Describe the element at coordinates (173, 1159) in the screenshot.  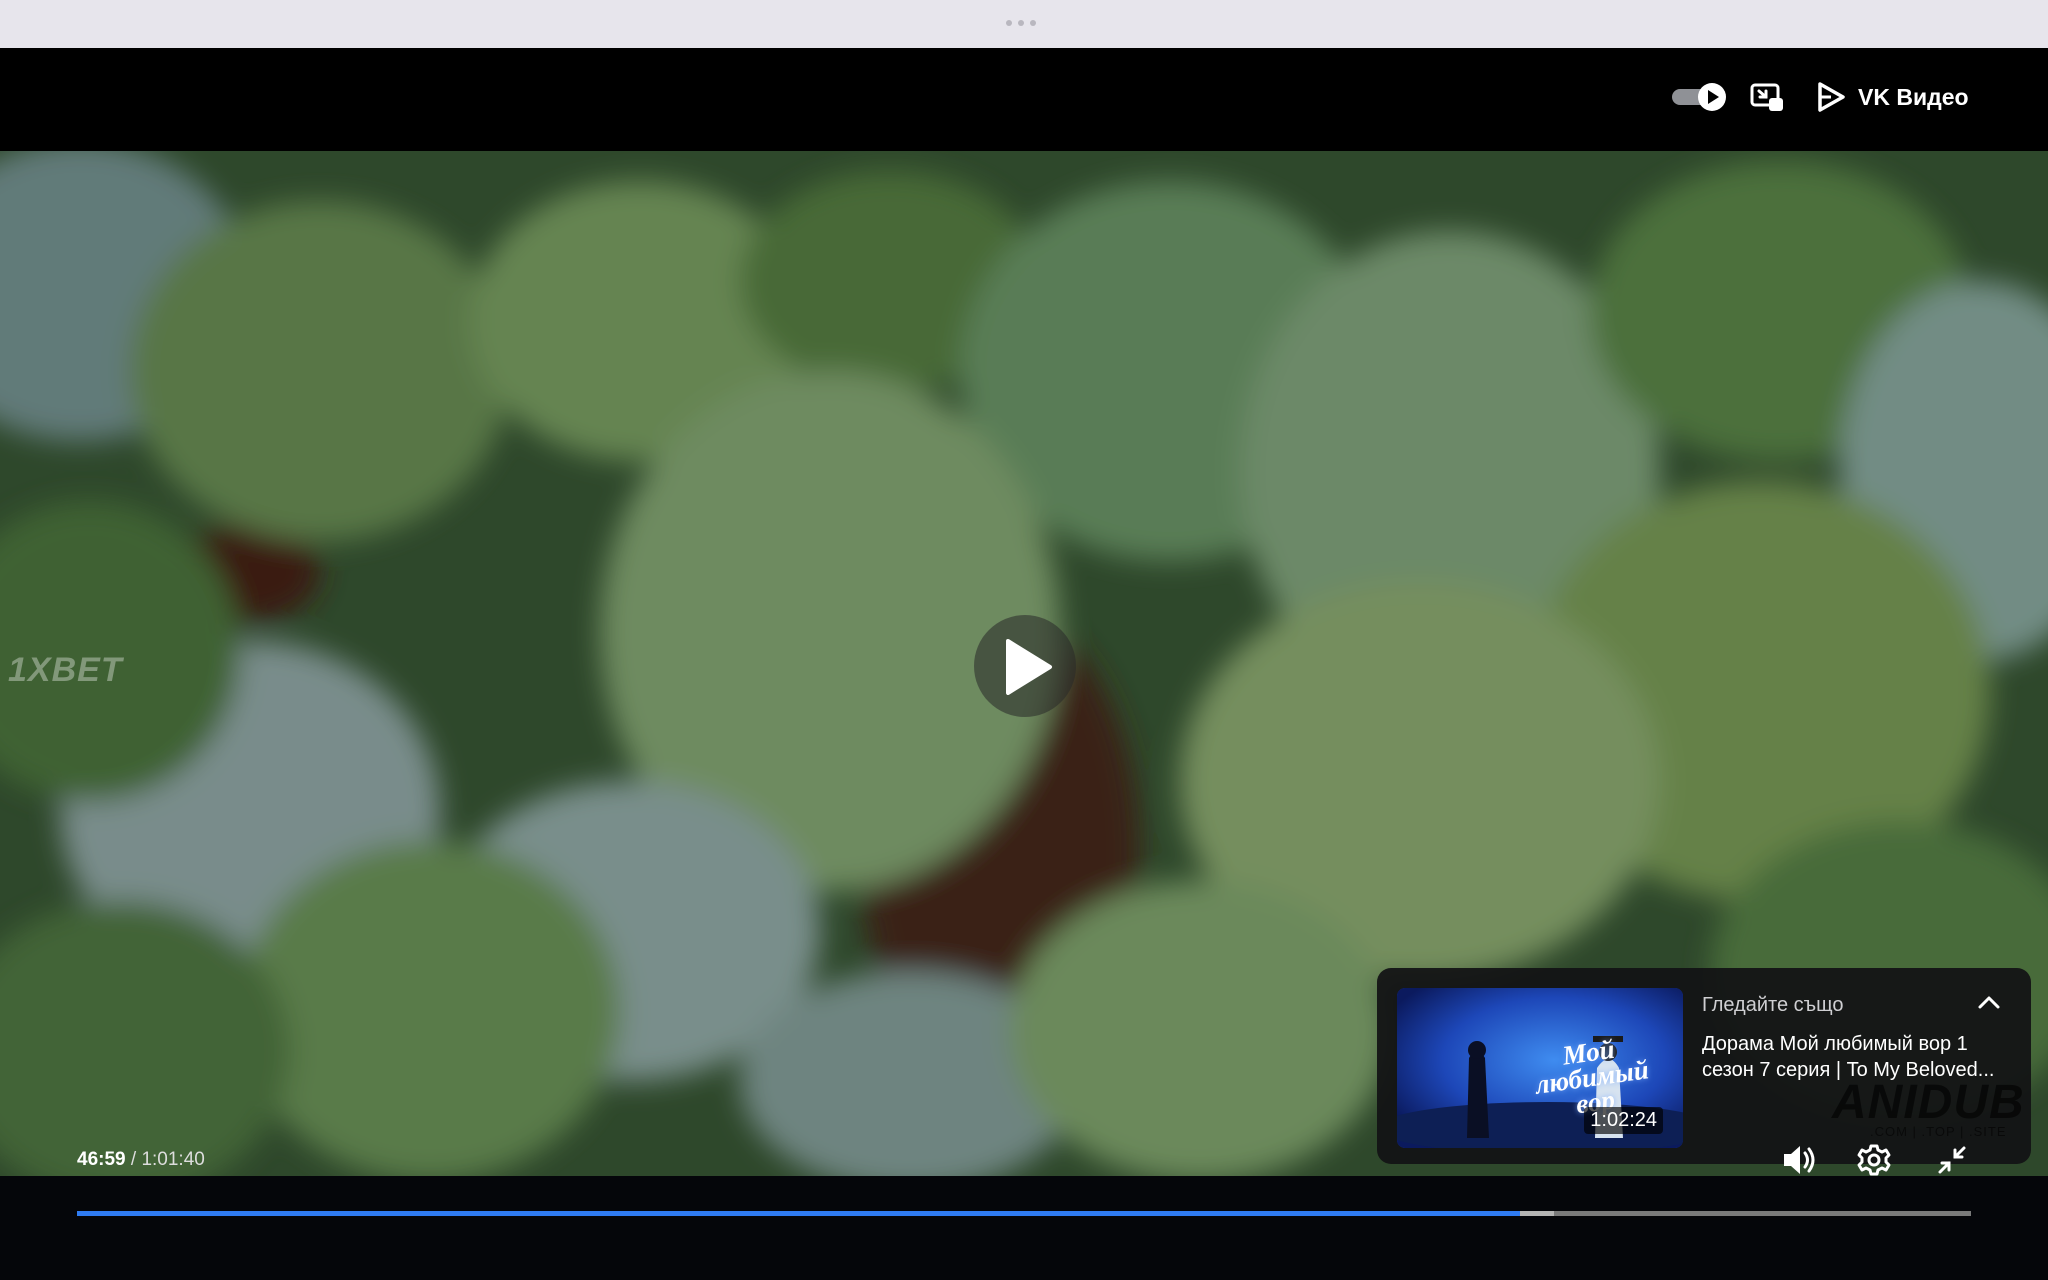
I see `total-duration: 1:01:40` at that location.